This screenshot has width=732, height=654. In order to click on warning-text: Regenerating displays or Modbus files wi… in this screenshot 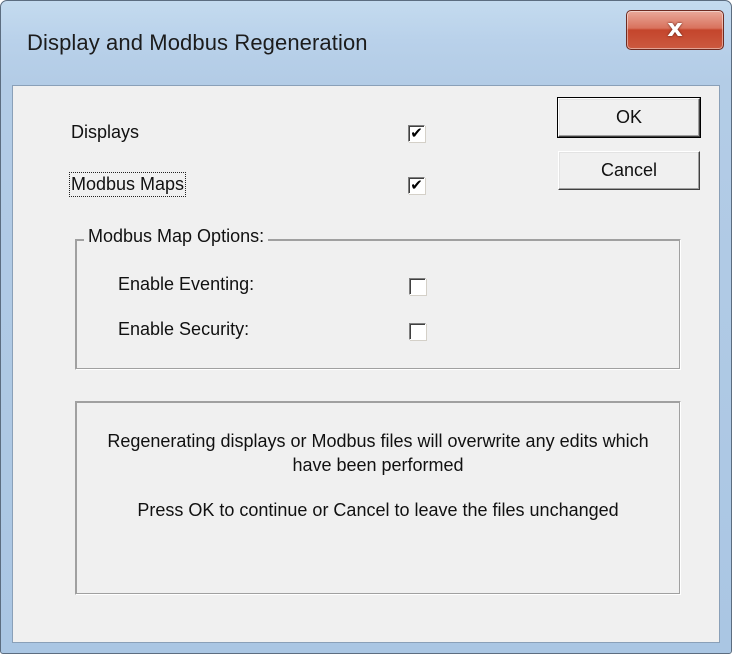, I will do `click(378, 453)`.